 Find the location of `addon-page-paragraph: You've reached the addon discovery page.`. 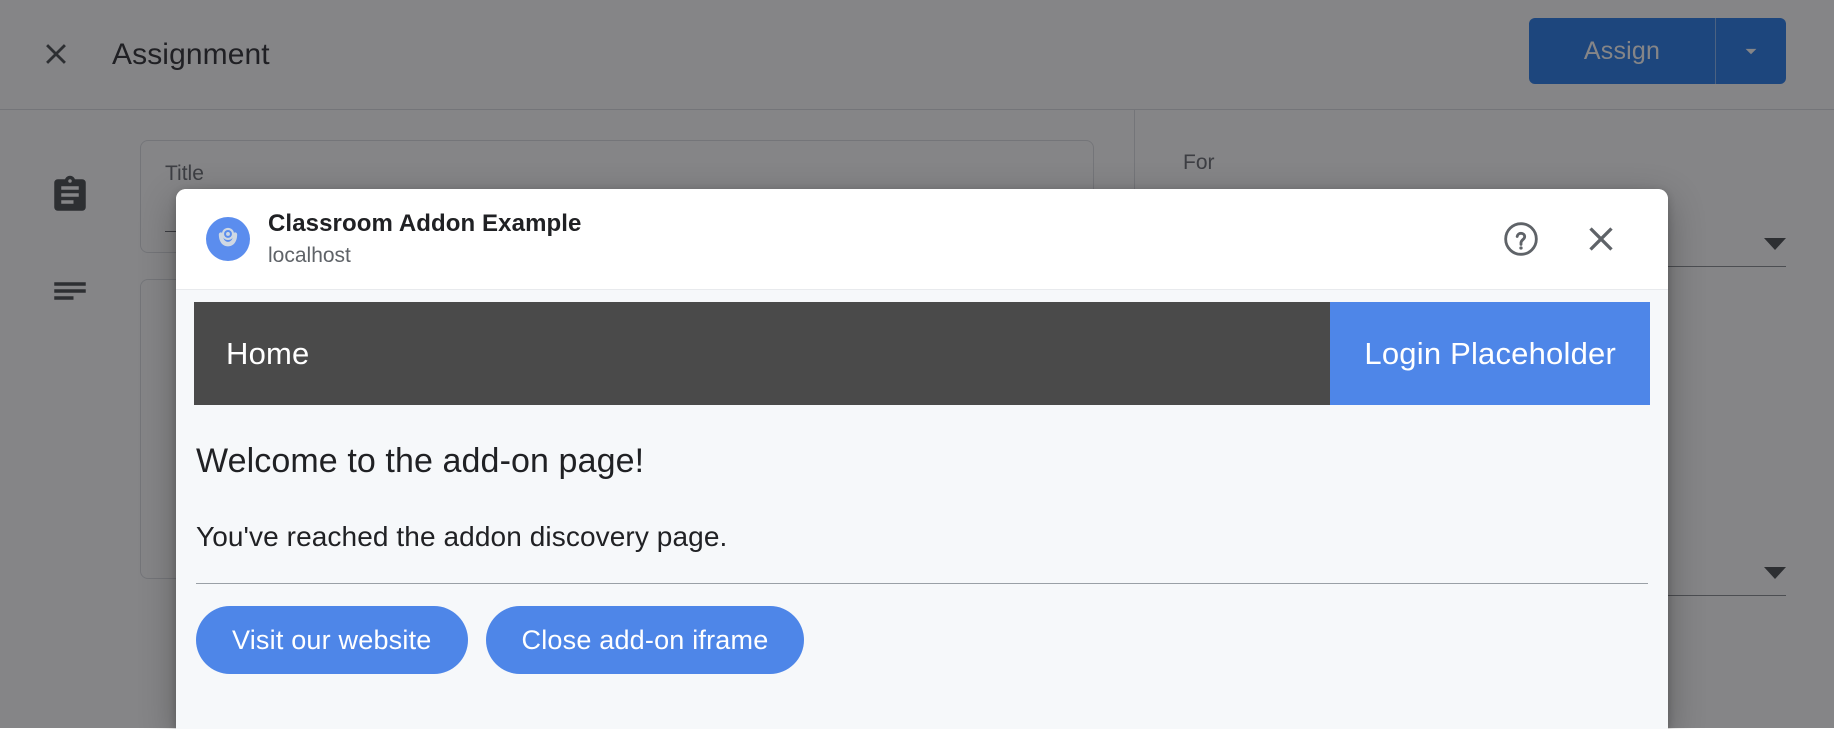

addon-page-paragraph: You've reached the addon discovery page. is located at coordinates (922, 537).